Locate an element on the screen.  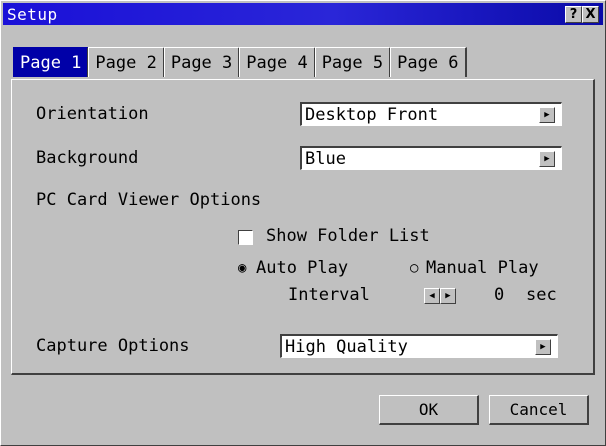
orientation-label: Orientation is located at coordinates (92, 114).